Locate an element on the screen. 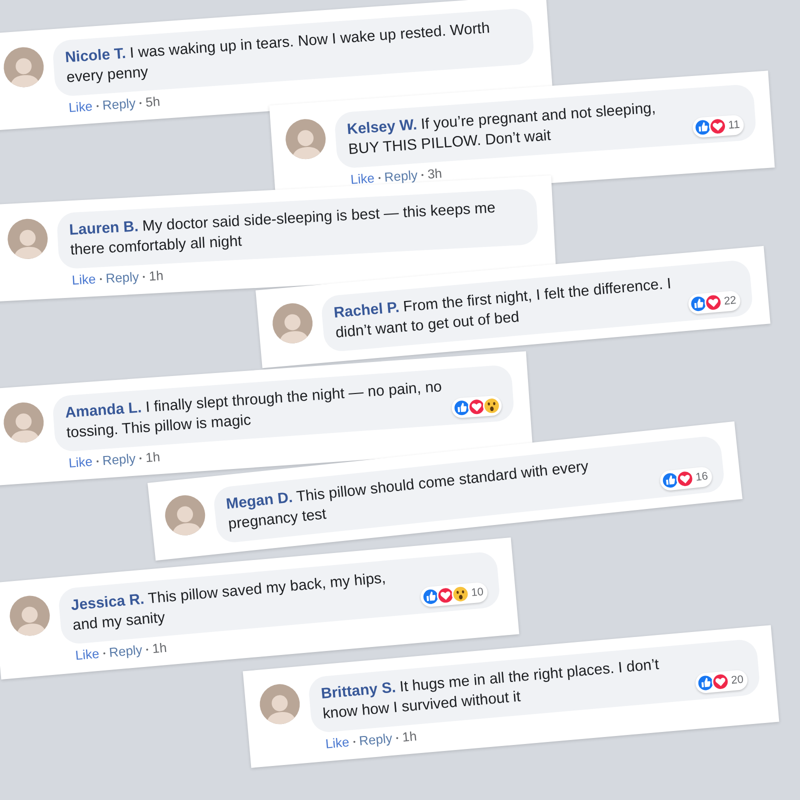  reaction-count: 20 is located at coordinates (737, 680).